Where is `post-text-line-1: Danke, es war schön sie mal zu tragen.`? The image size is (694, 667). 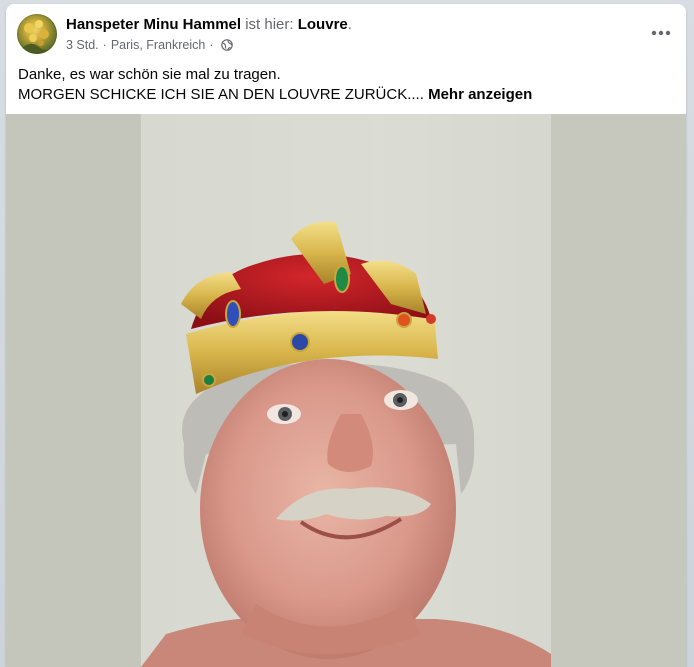 post-text-line-1: Danke, es war schön sie mal zu tragen. is located at coordinates (149, 74).